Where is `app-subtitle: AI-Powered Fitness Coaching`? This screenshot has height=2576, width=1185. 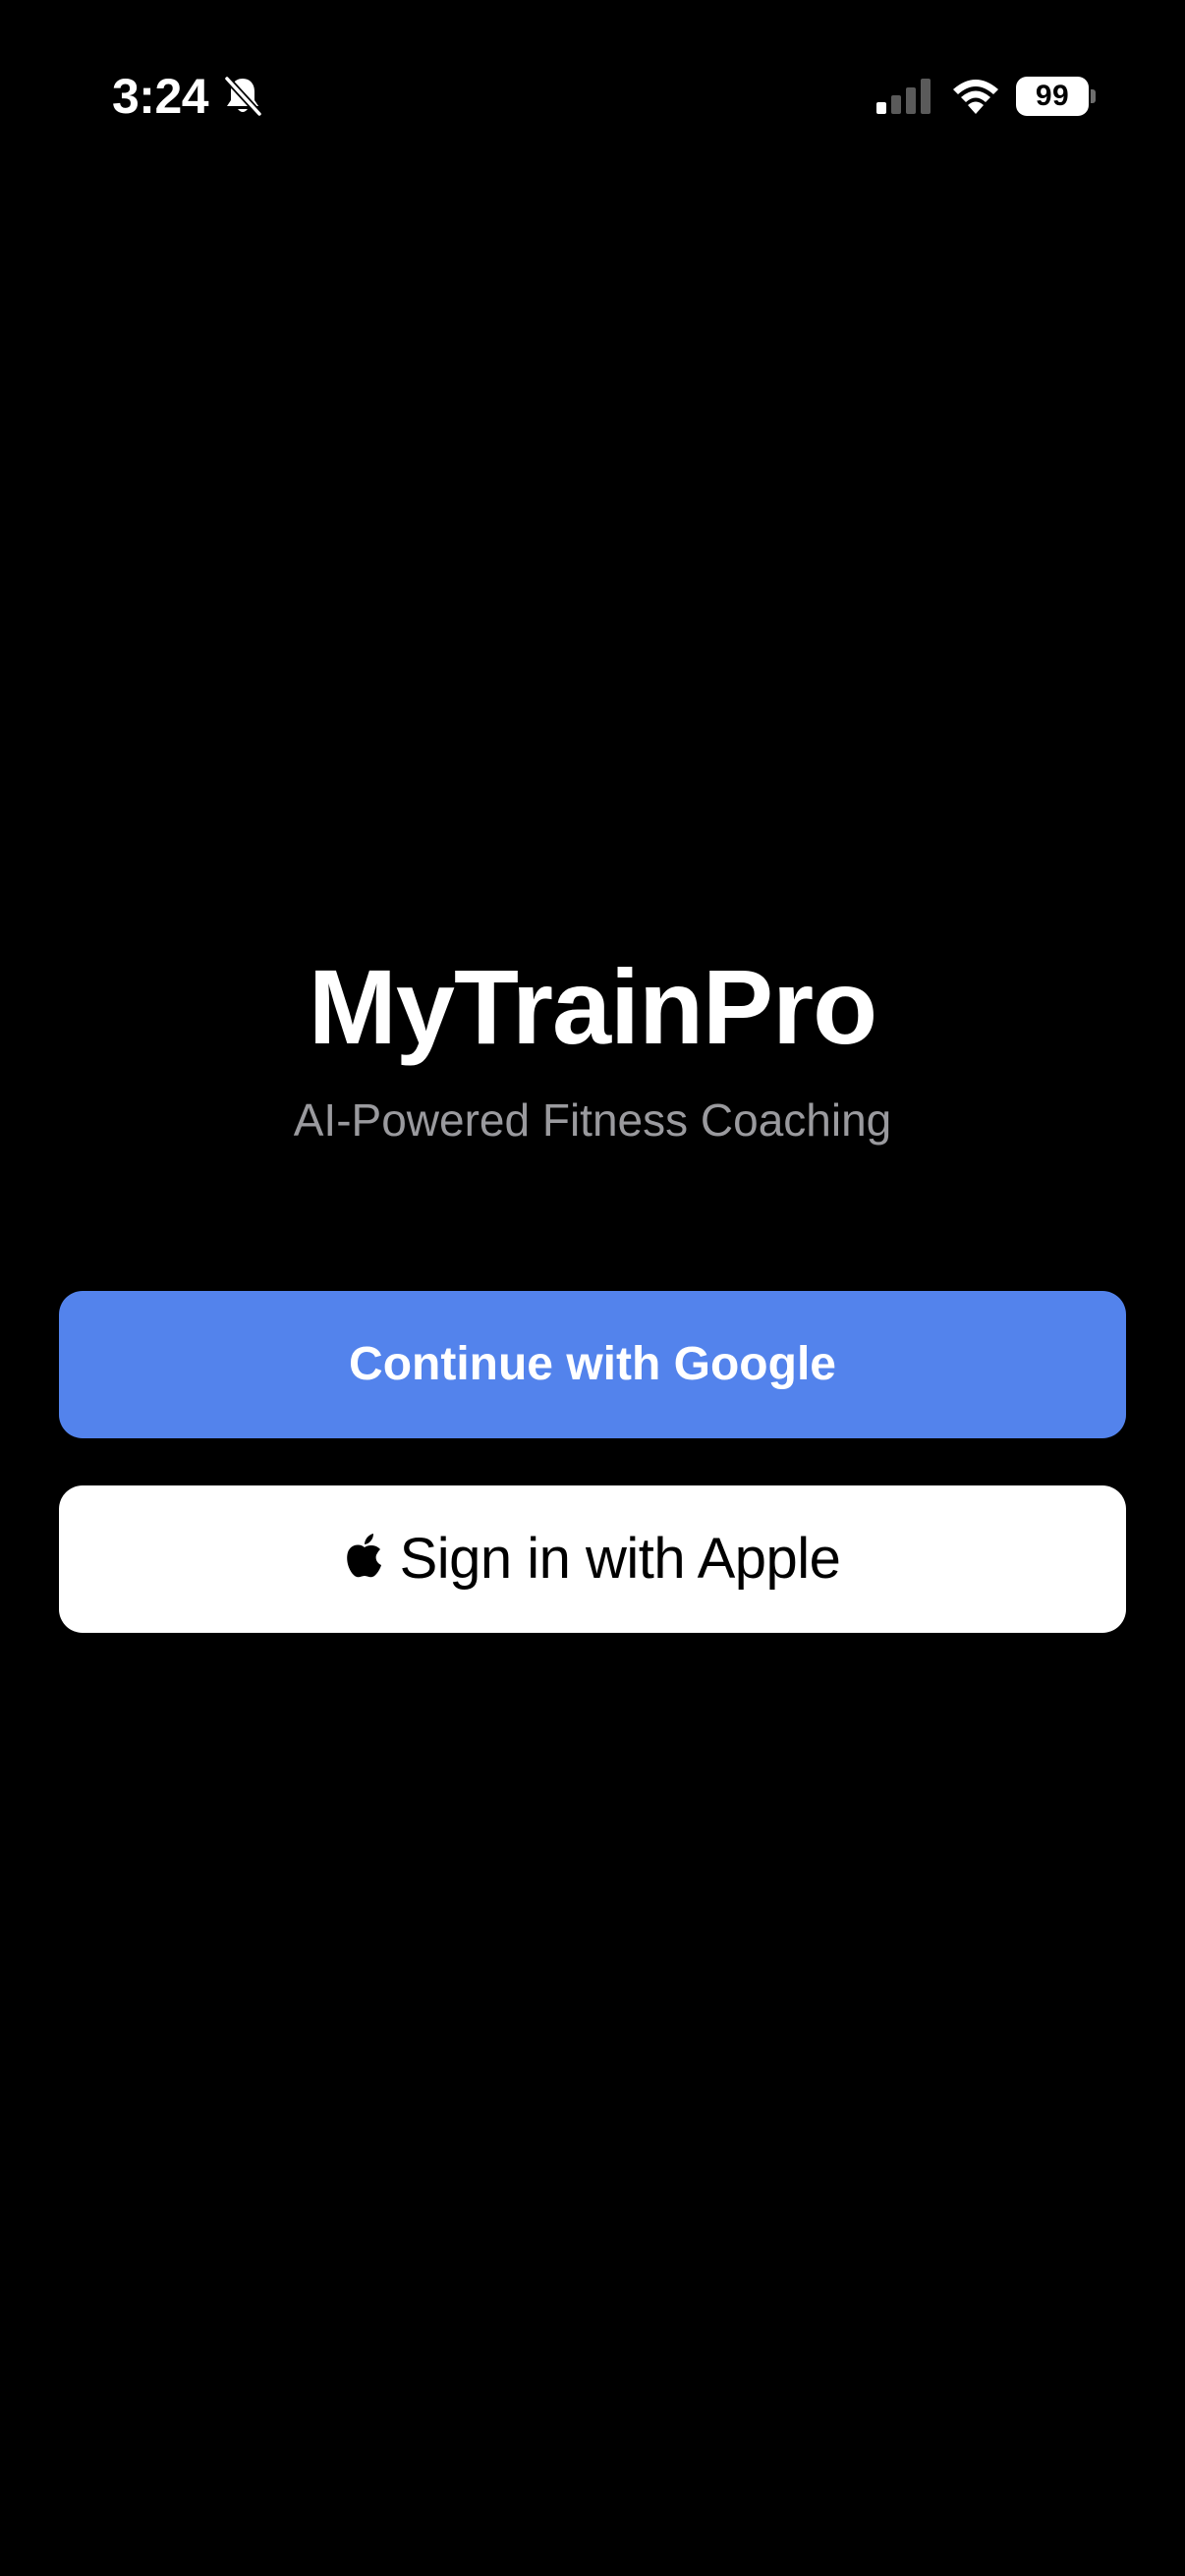 app-subtitle: AI-Powered Fitness Coaching is located at coordinates (592, 1120).